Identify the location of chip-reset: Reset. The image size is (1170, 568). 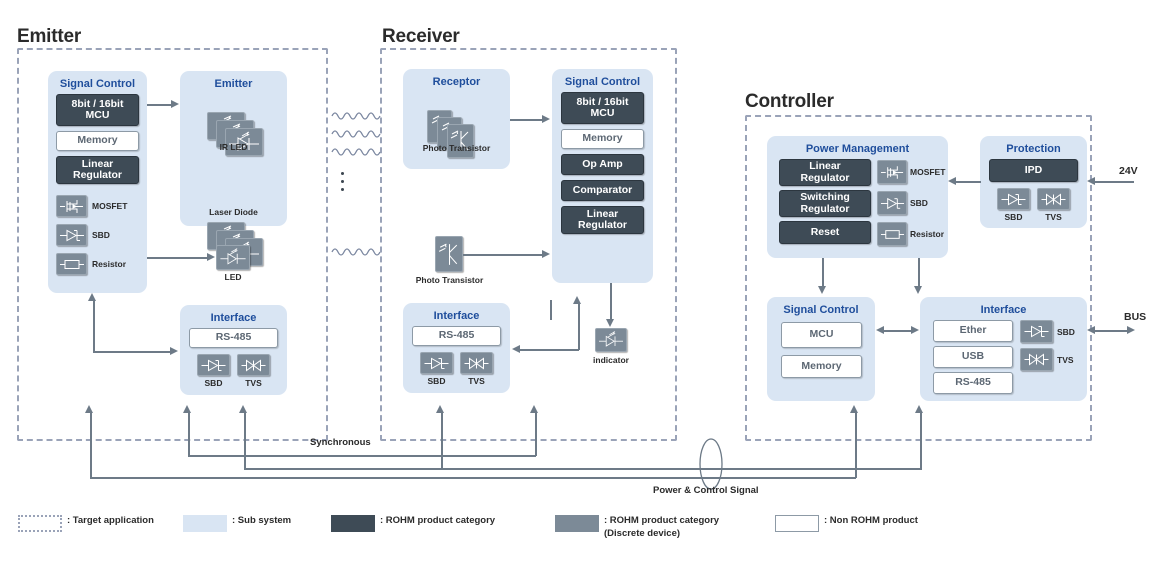
(825, 232).